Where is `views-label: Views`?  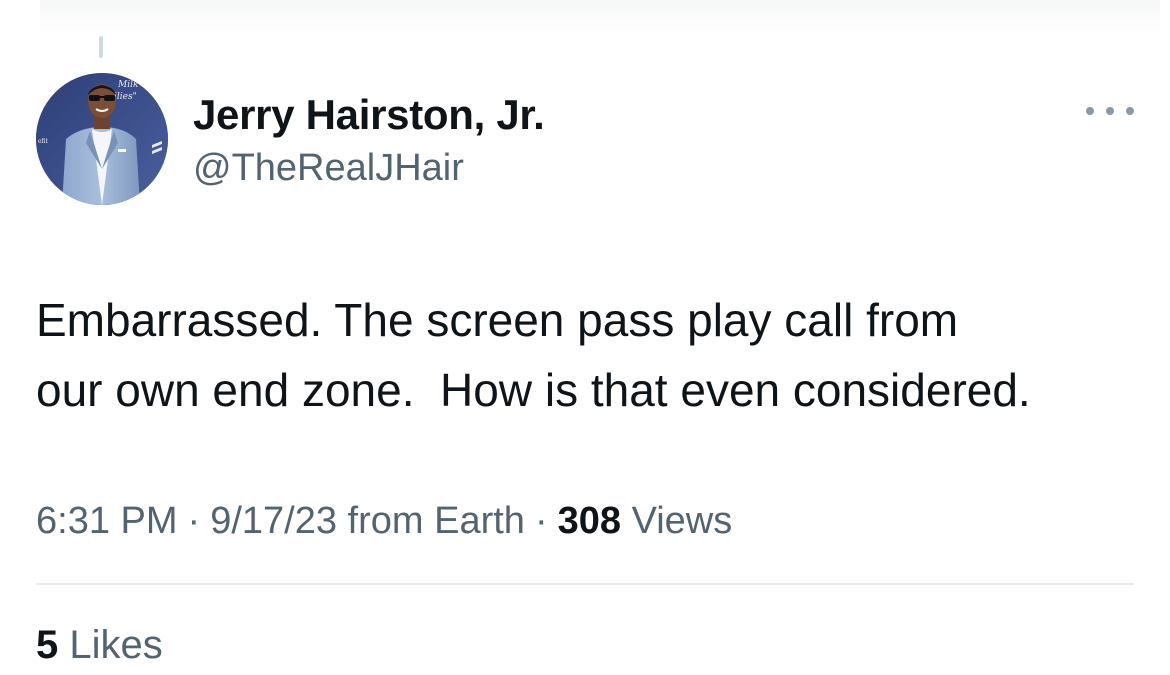
views-label: Views is located at coordinates (682, 521).